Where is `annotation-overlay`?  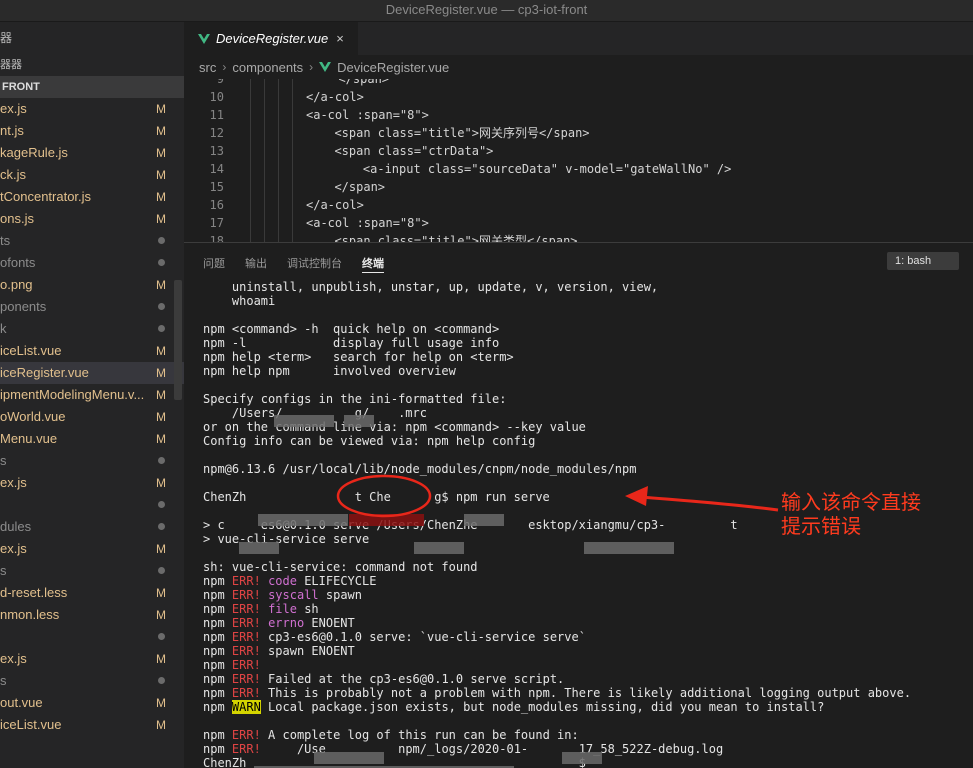 annotation-overlay is located at coordinates (557, 496).